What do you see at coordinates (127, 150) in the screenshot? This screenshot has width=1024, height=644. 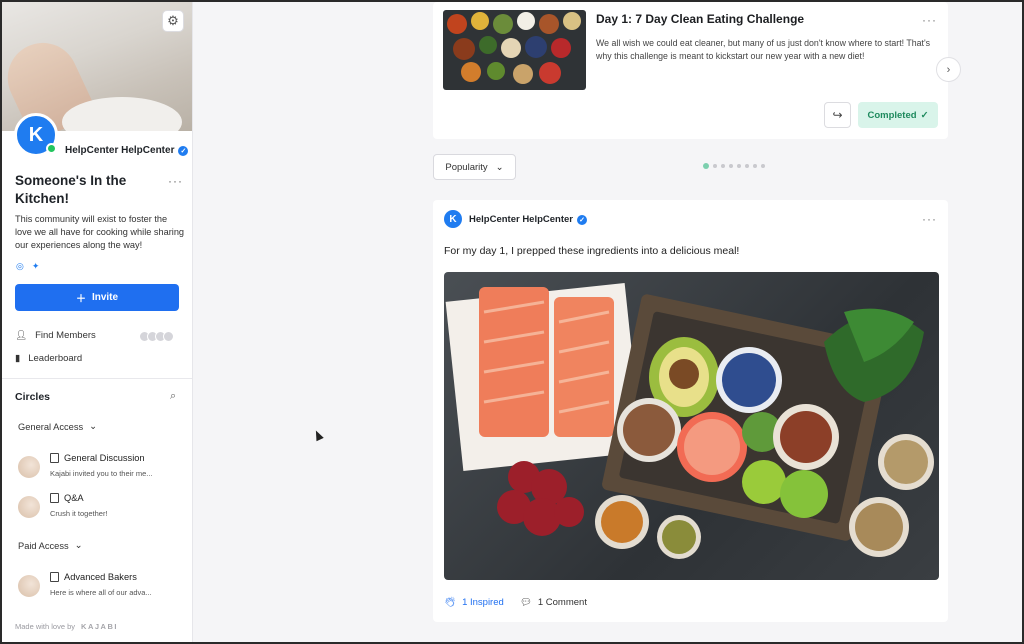 I see `owner-name: HelpCenter HelpCenter ✓` at bounding box center [127, 150].